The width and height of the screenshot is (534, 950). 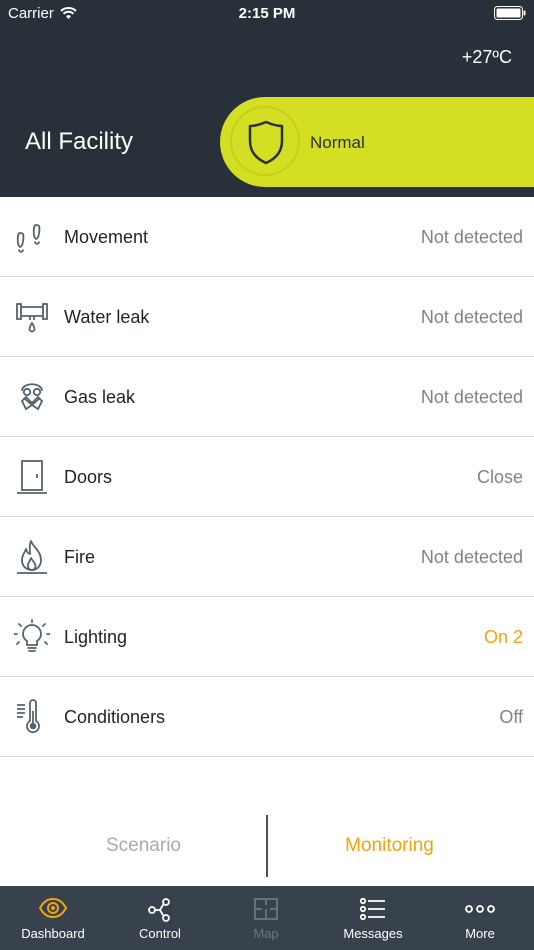 I want to click on segment-scenario: Scenario, so click(x=143, y=846).